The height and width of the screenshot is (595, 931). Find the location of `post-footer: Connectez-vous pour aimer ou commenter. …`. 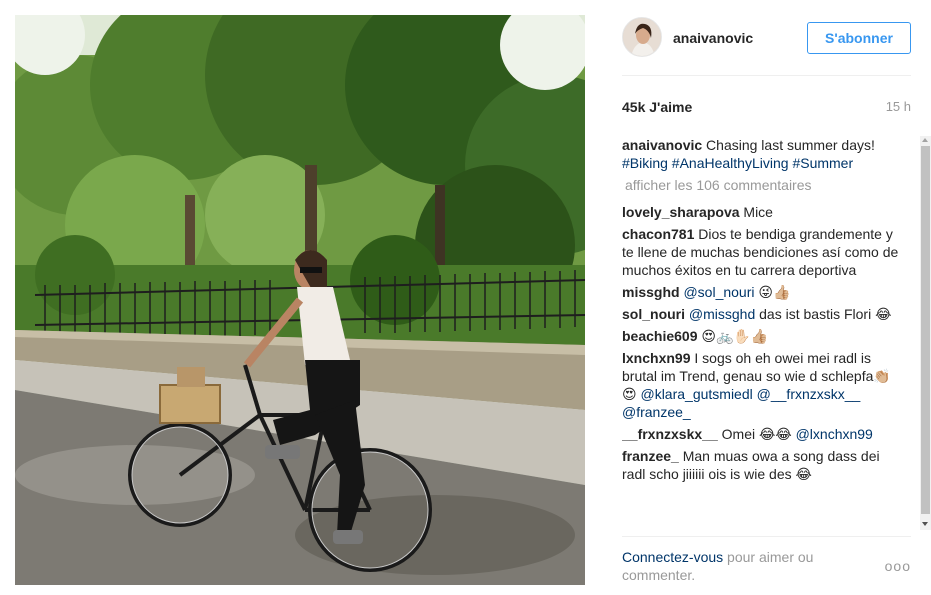

post-footer: Connectez-vous pour aimer ou commenter. … is located at coordinates (766, 568).